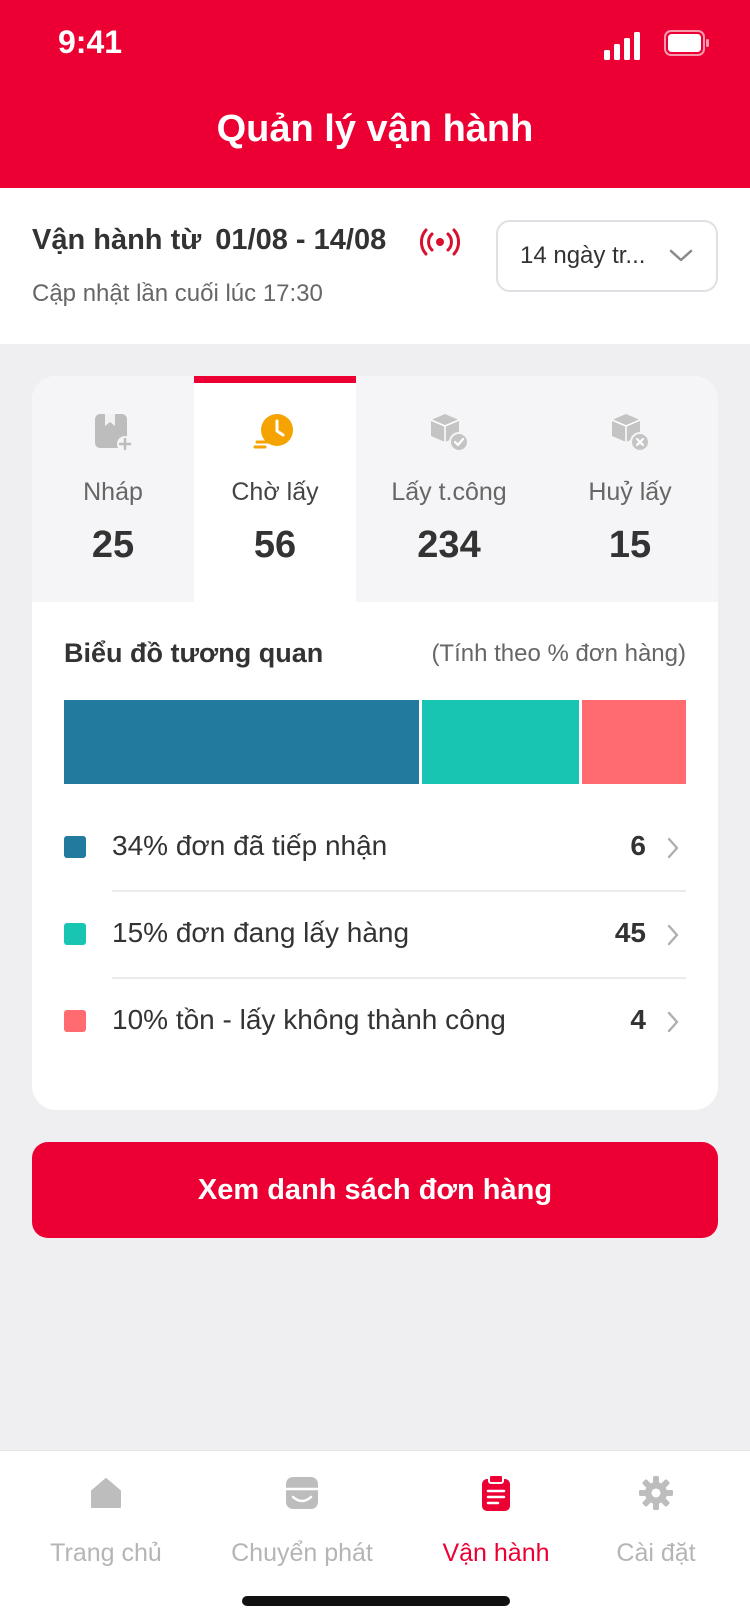 The image size is (750, 1624). I want to click on range-label: Vận hành từ 01/08 - 14/08, so click(209, 240).